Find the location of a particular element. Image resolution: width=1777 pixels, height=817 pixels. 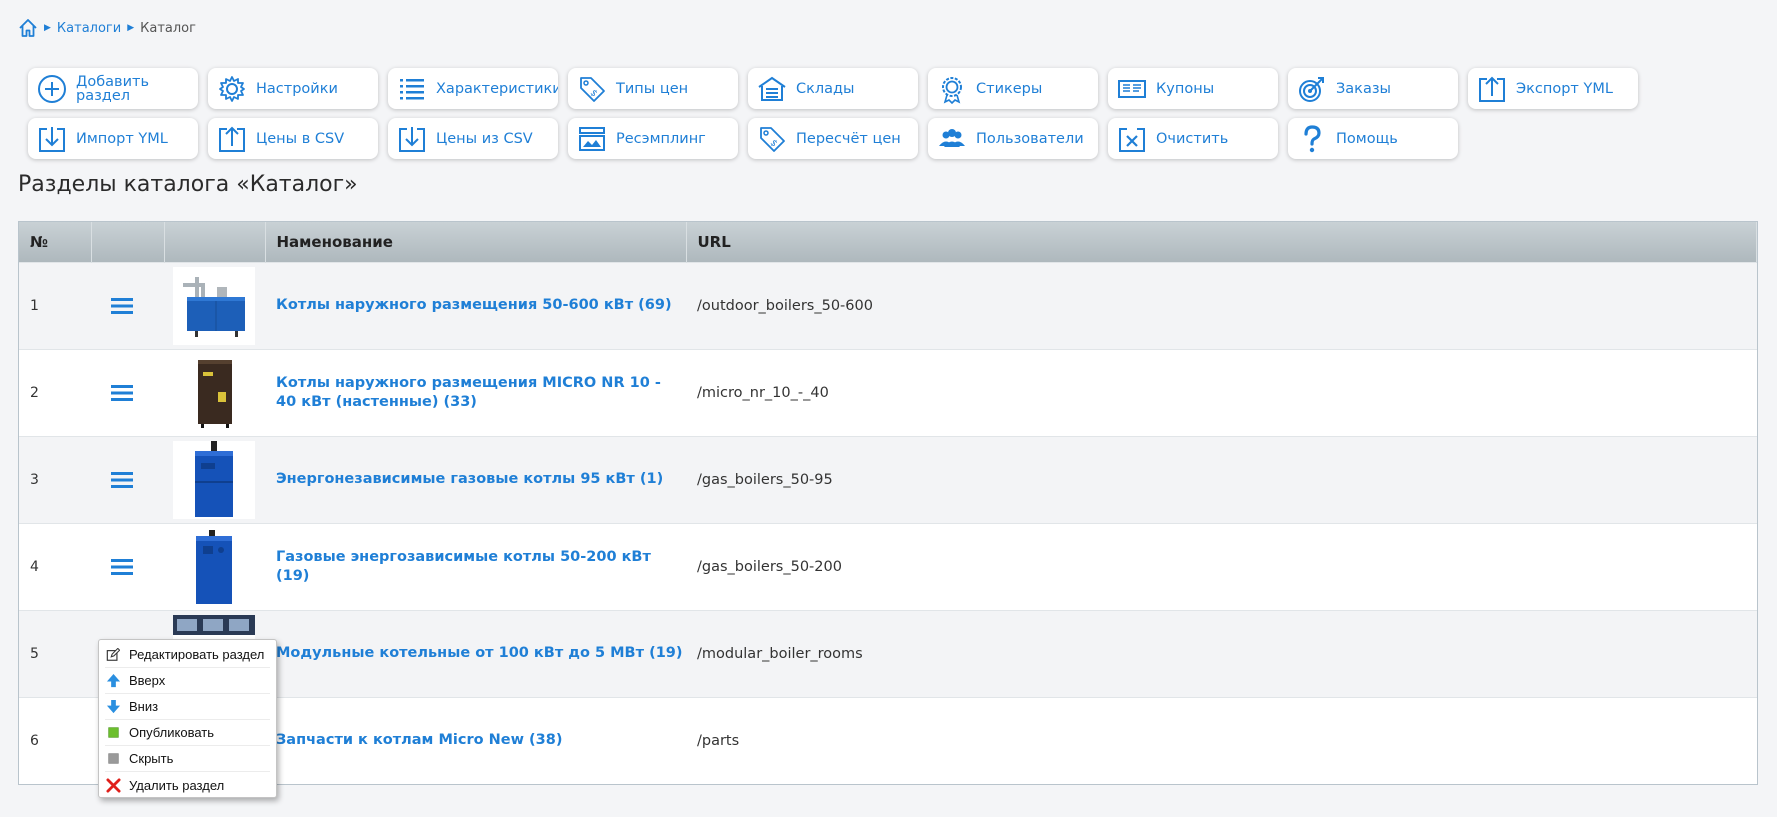

arrow-up-icon is located at coordinates (113, 681).